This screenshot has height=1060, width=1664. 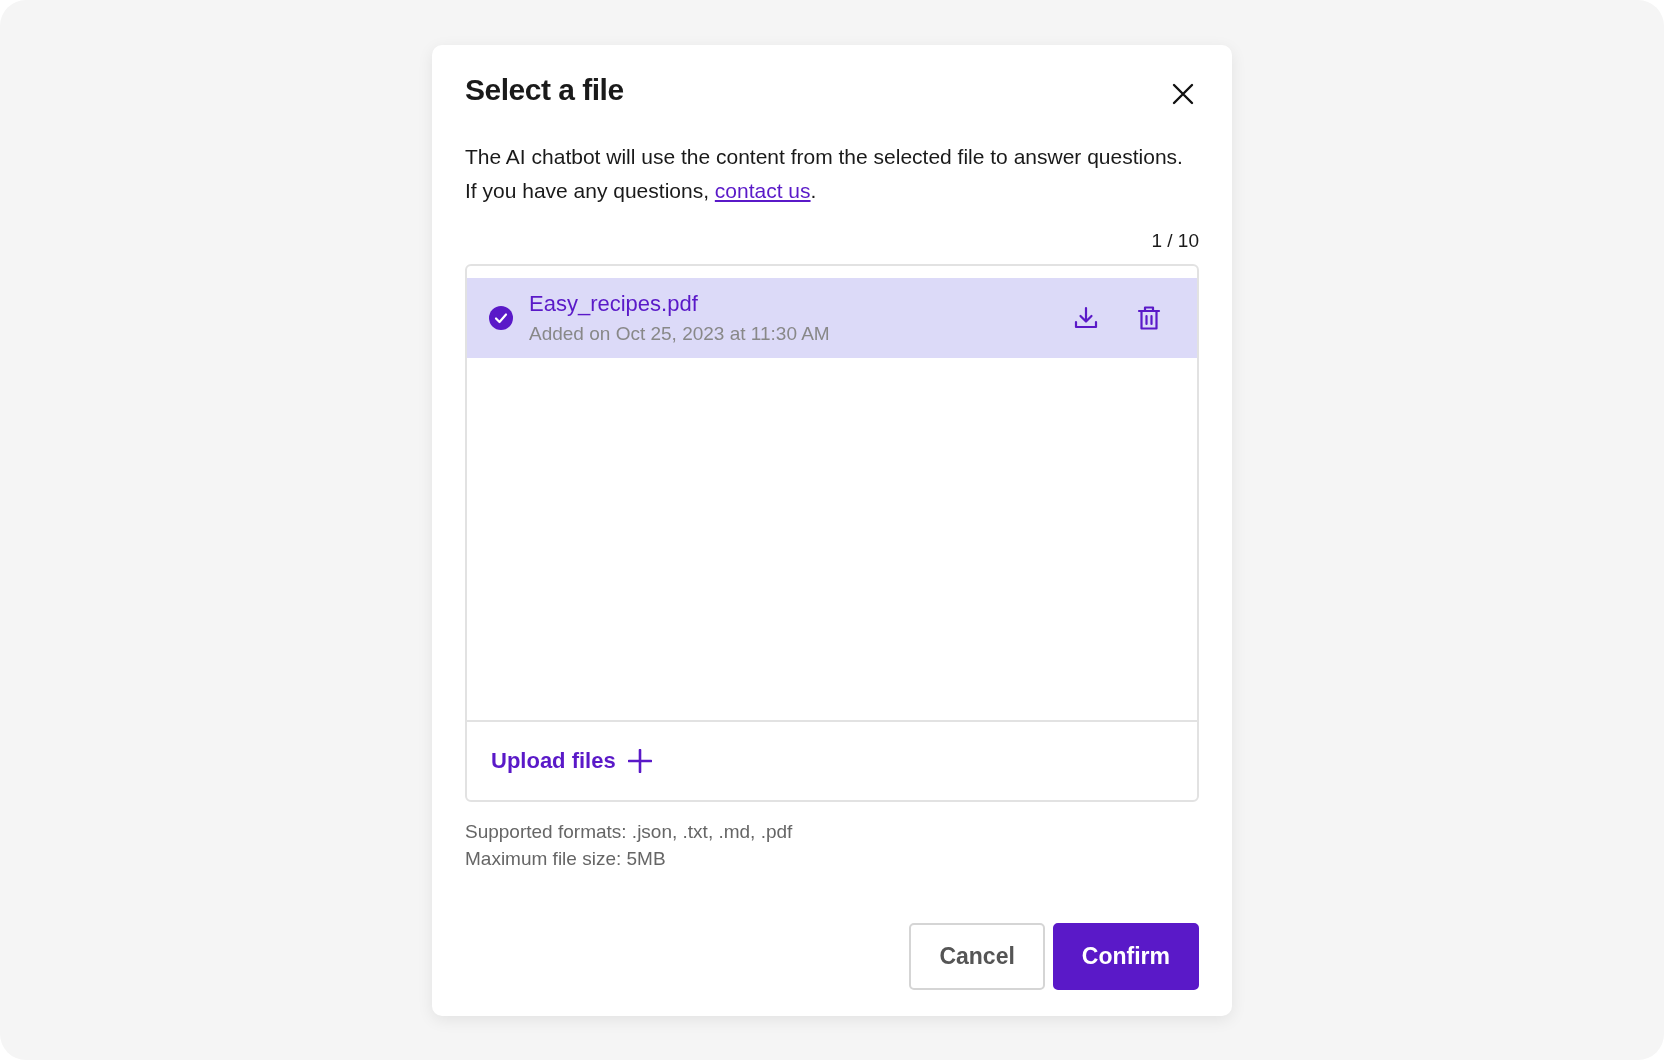 I want to click on upload-button: Upload files, so click(x=571, y=761).